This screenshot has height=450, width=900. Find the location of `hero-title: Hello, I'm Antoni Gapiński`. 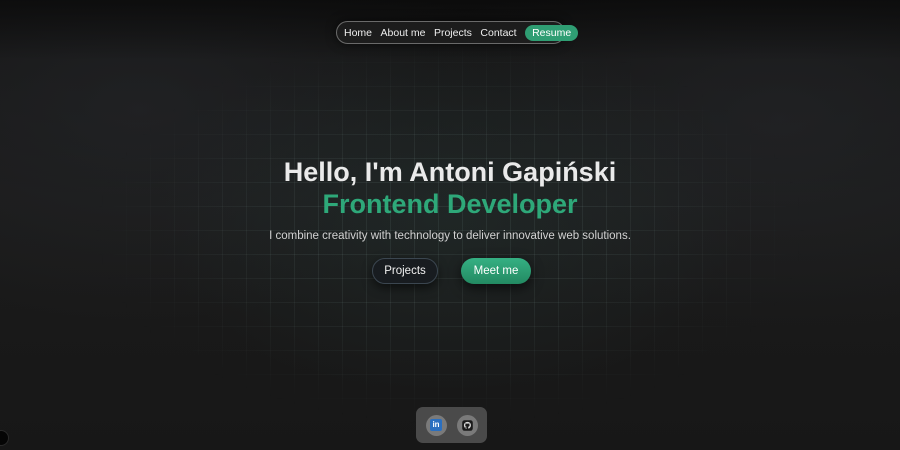

hero-title: Hello, I'm Antoni Gapiński is located at coordinates (450, 172).